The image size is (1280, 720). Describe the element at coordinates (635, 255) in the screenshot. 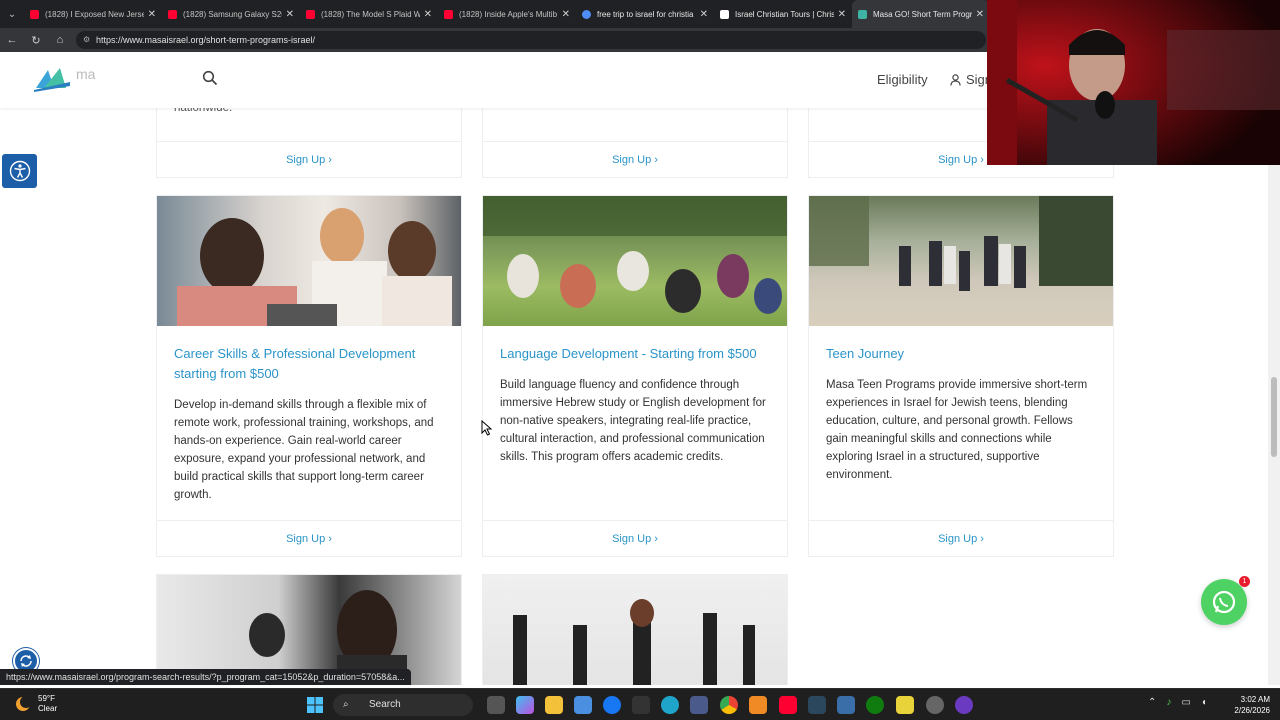

I see `language-photo` at that location.